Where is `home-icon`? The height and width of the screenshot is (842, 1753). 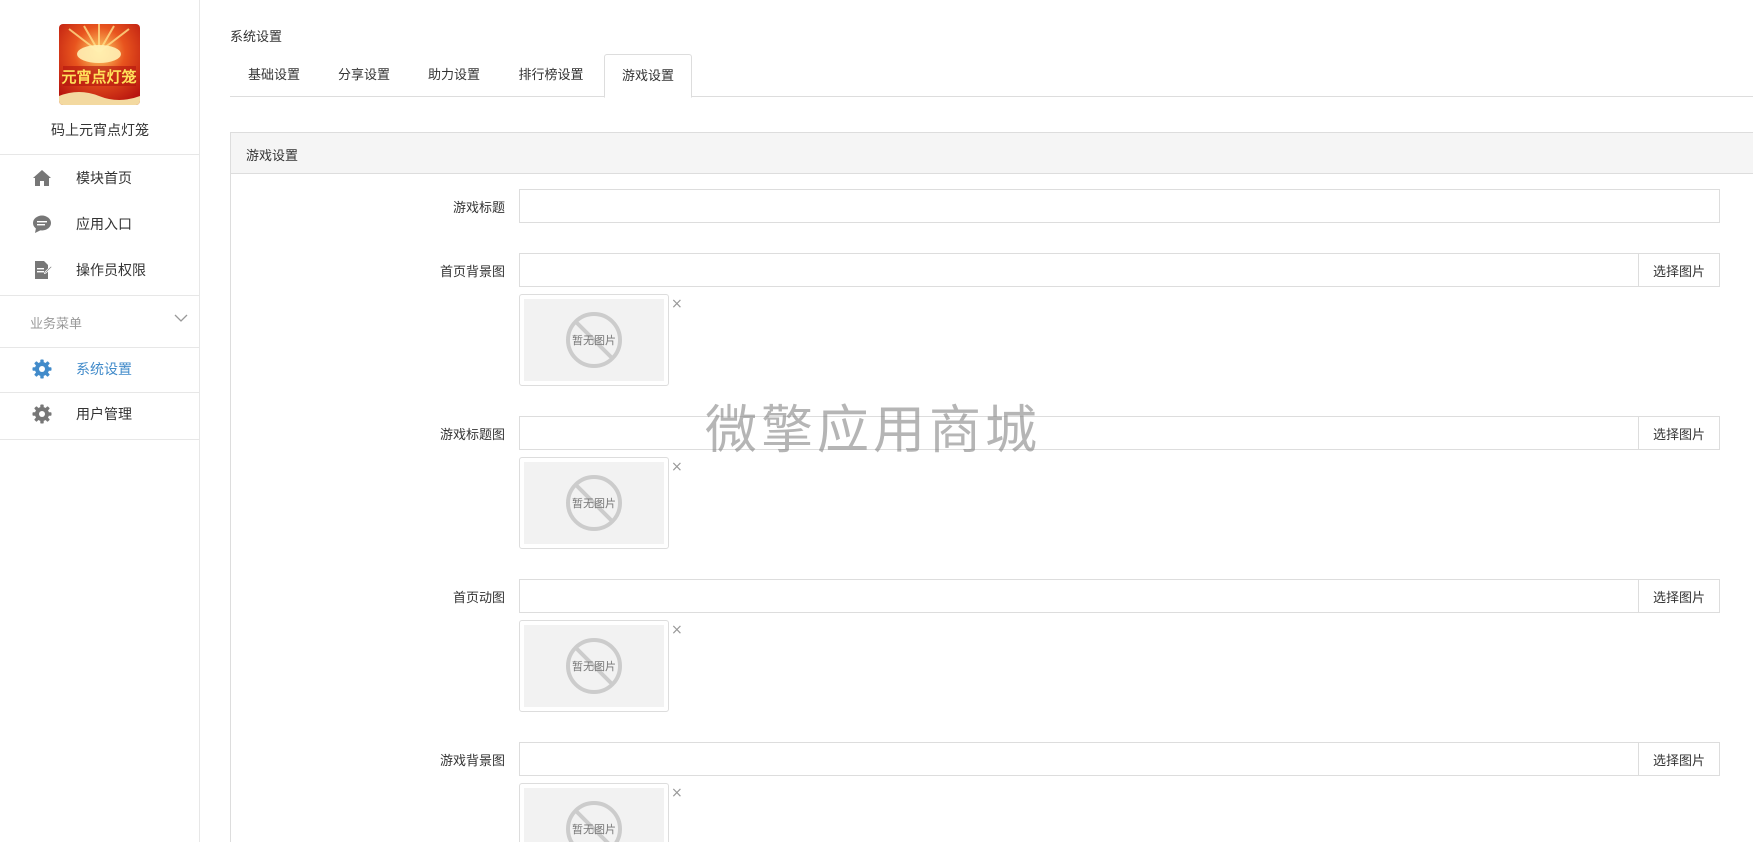
home-icon is located at coordinates (42, 178).